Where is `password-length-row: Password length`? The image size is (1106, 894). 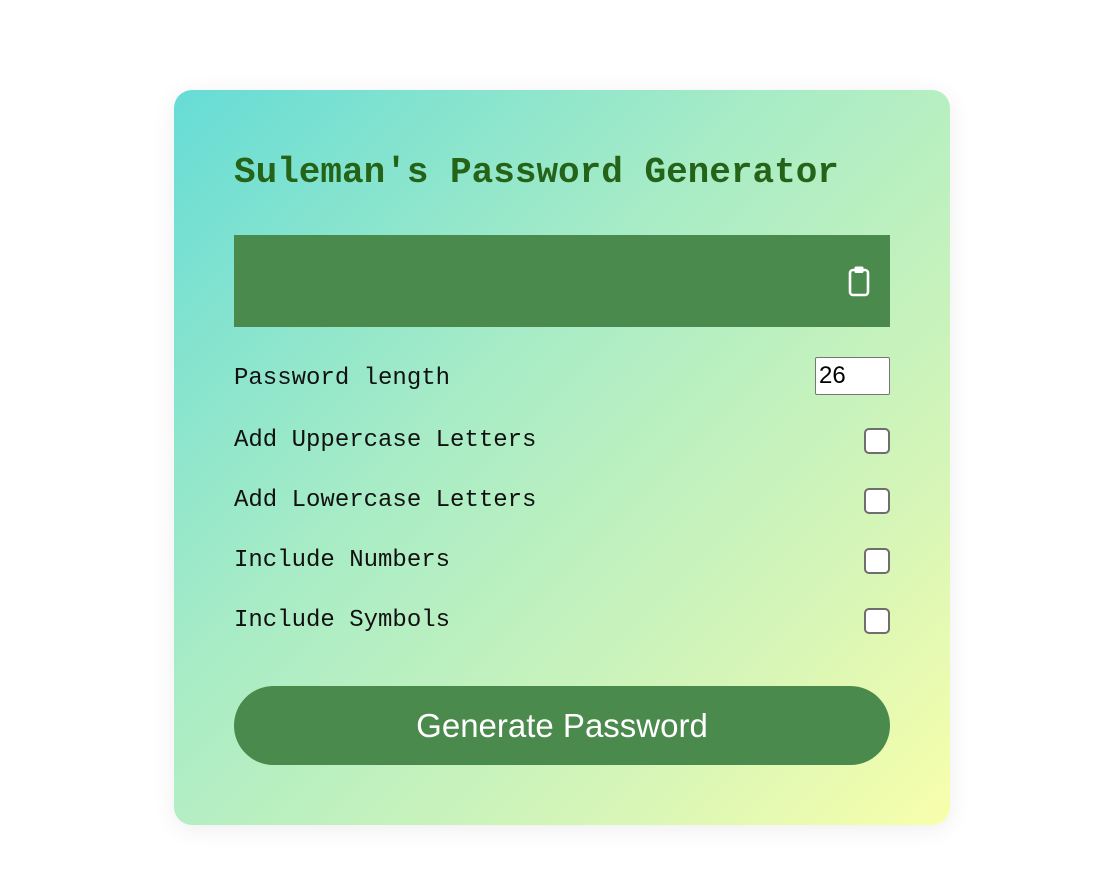
password-length-row: Password length is located at coordinates (562, 377).